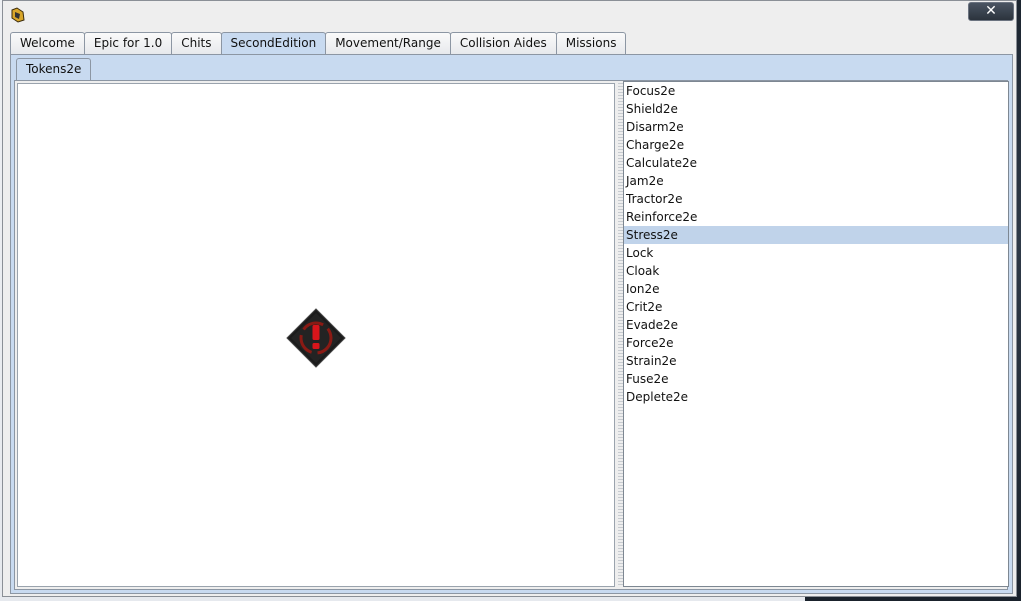  I want to click on list-item: Tractor2e, so click(816, 199).